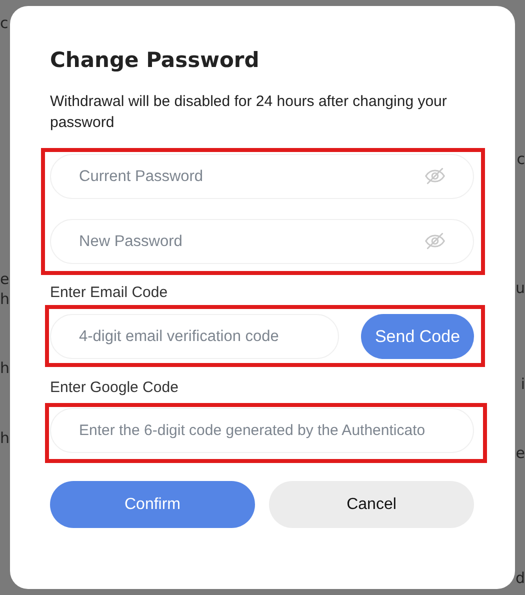 The height and width of the screenshot is (595, 525). What do you see at coordinates (417, 336) in the screenshot?
I see `send-code-button: Send Code` at bounding box center [417, 336].